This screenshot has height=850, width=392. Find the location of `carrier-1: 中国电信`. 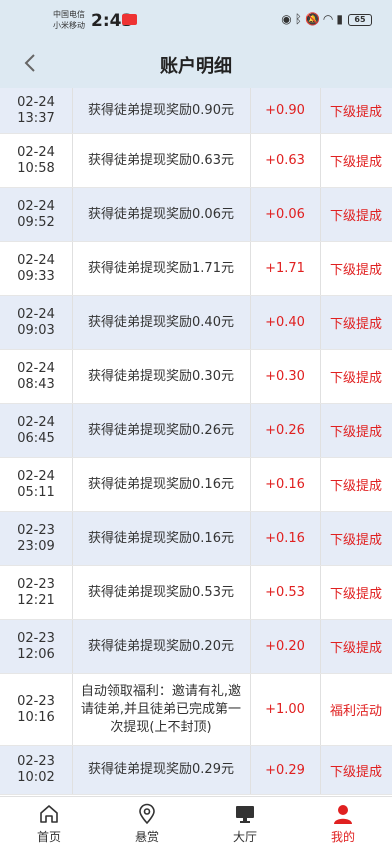

carrier-1: 中国电信 is located at coordinates (69, 14).